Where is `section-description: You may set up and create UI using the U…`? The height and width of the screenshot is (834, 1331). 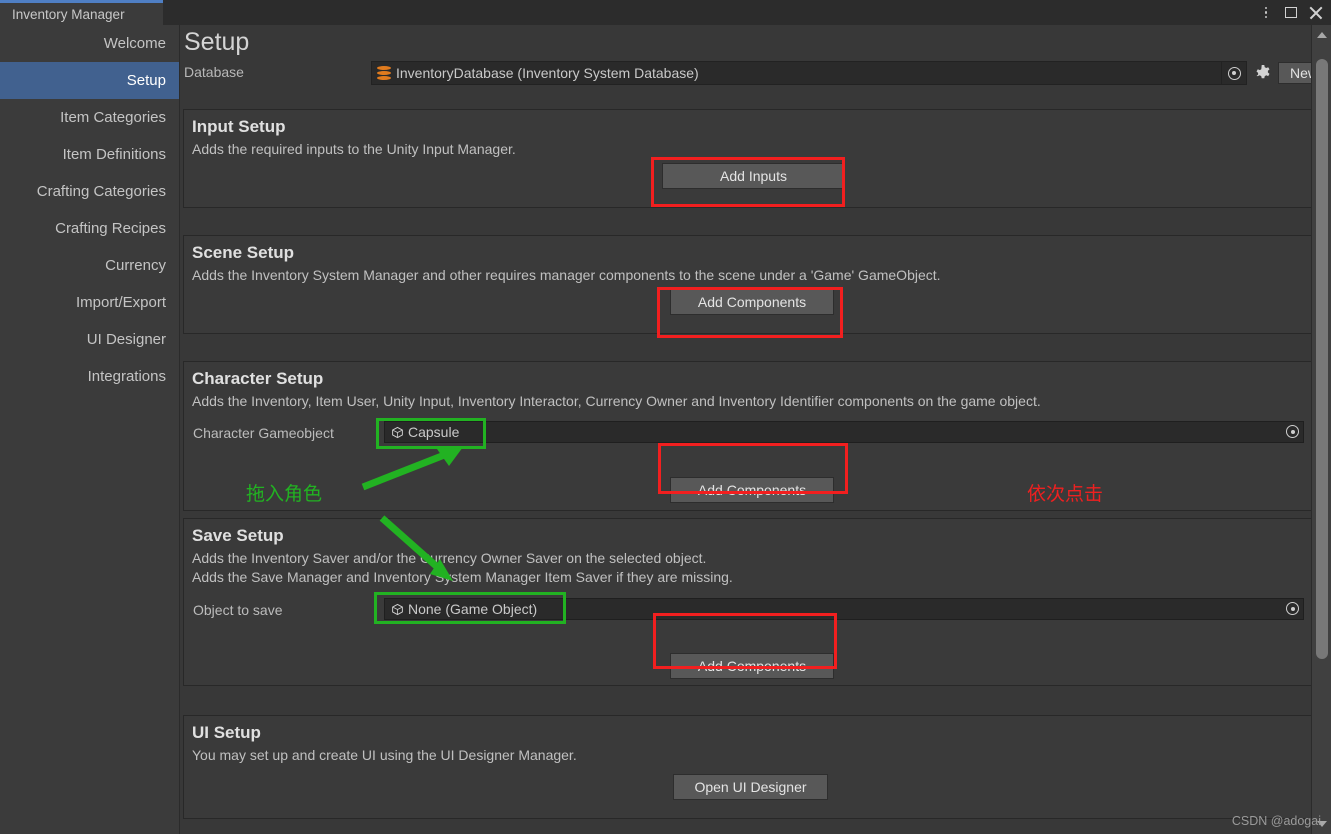
section-description: You may set up and create UI using the U… is located at coordinates (384, 755).